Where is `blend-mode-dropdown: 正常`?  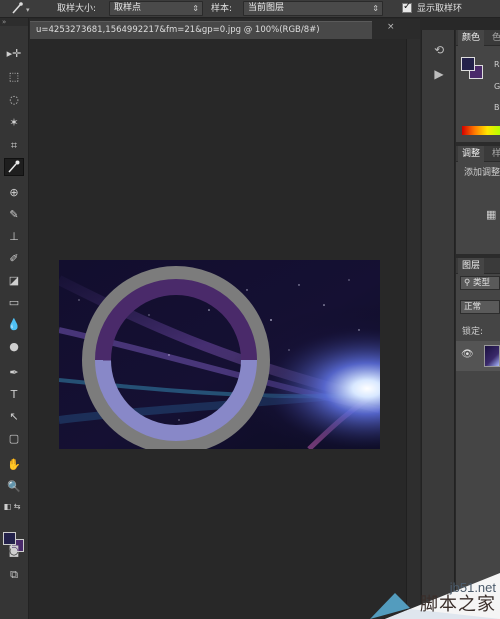
blend-mode-dropdown: 正常 is located at coordinates (480, 307).